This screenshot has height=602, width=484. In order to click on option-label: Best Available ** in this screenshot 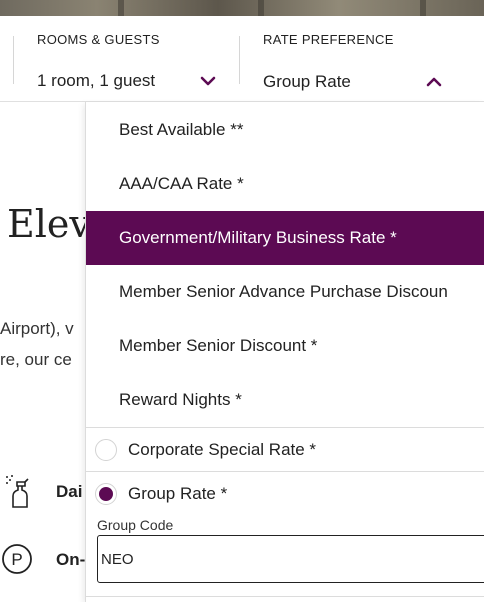, I will do `click(181, 129)`.